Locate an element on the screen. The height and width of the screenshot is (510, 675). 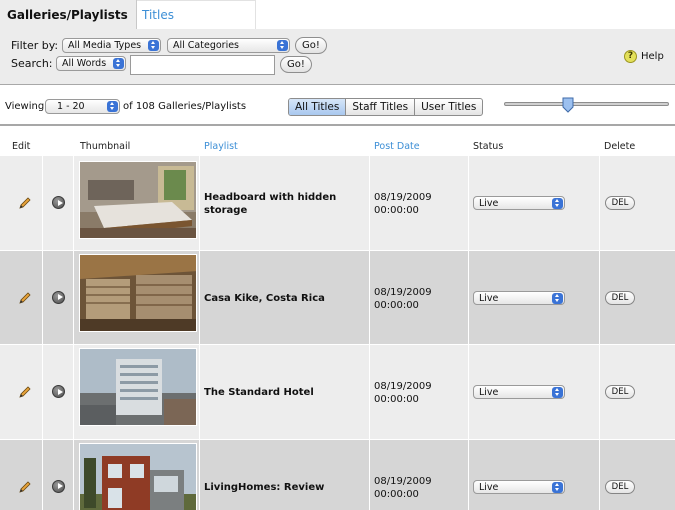
column-header-thumbnail: Thumbnail is located at coordinates (105, 146).